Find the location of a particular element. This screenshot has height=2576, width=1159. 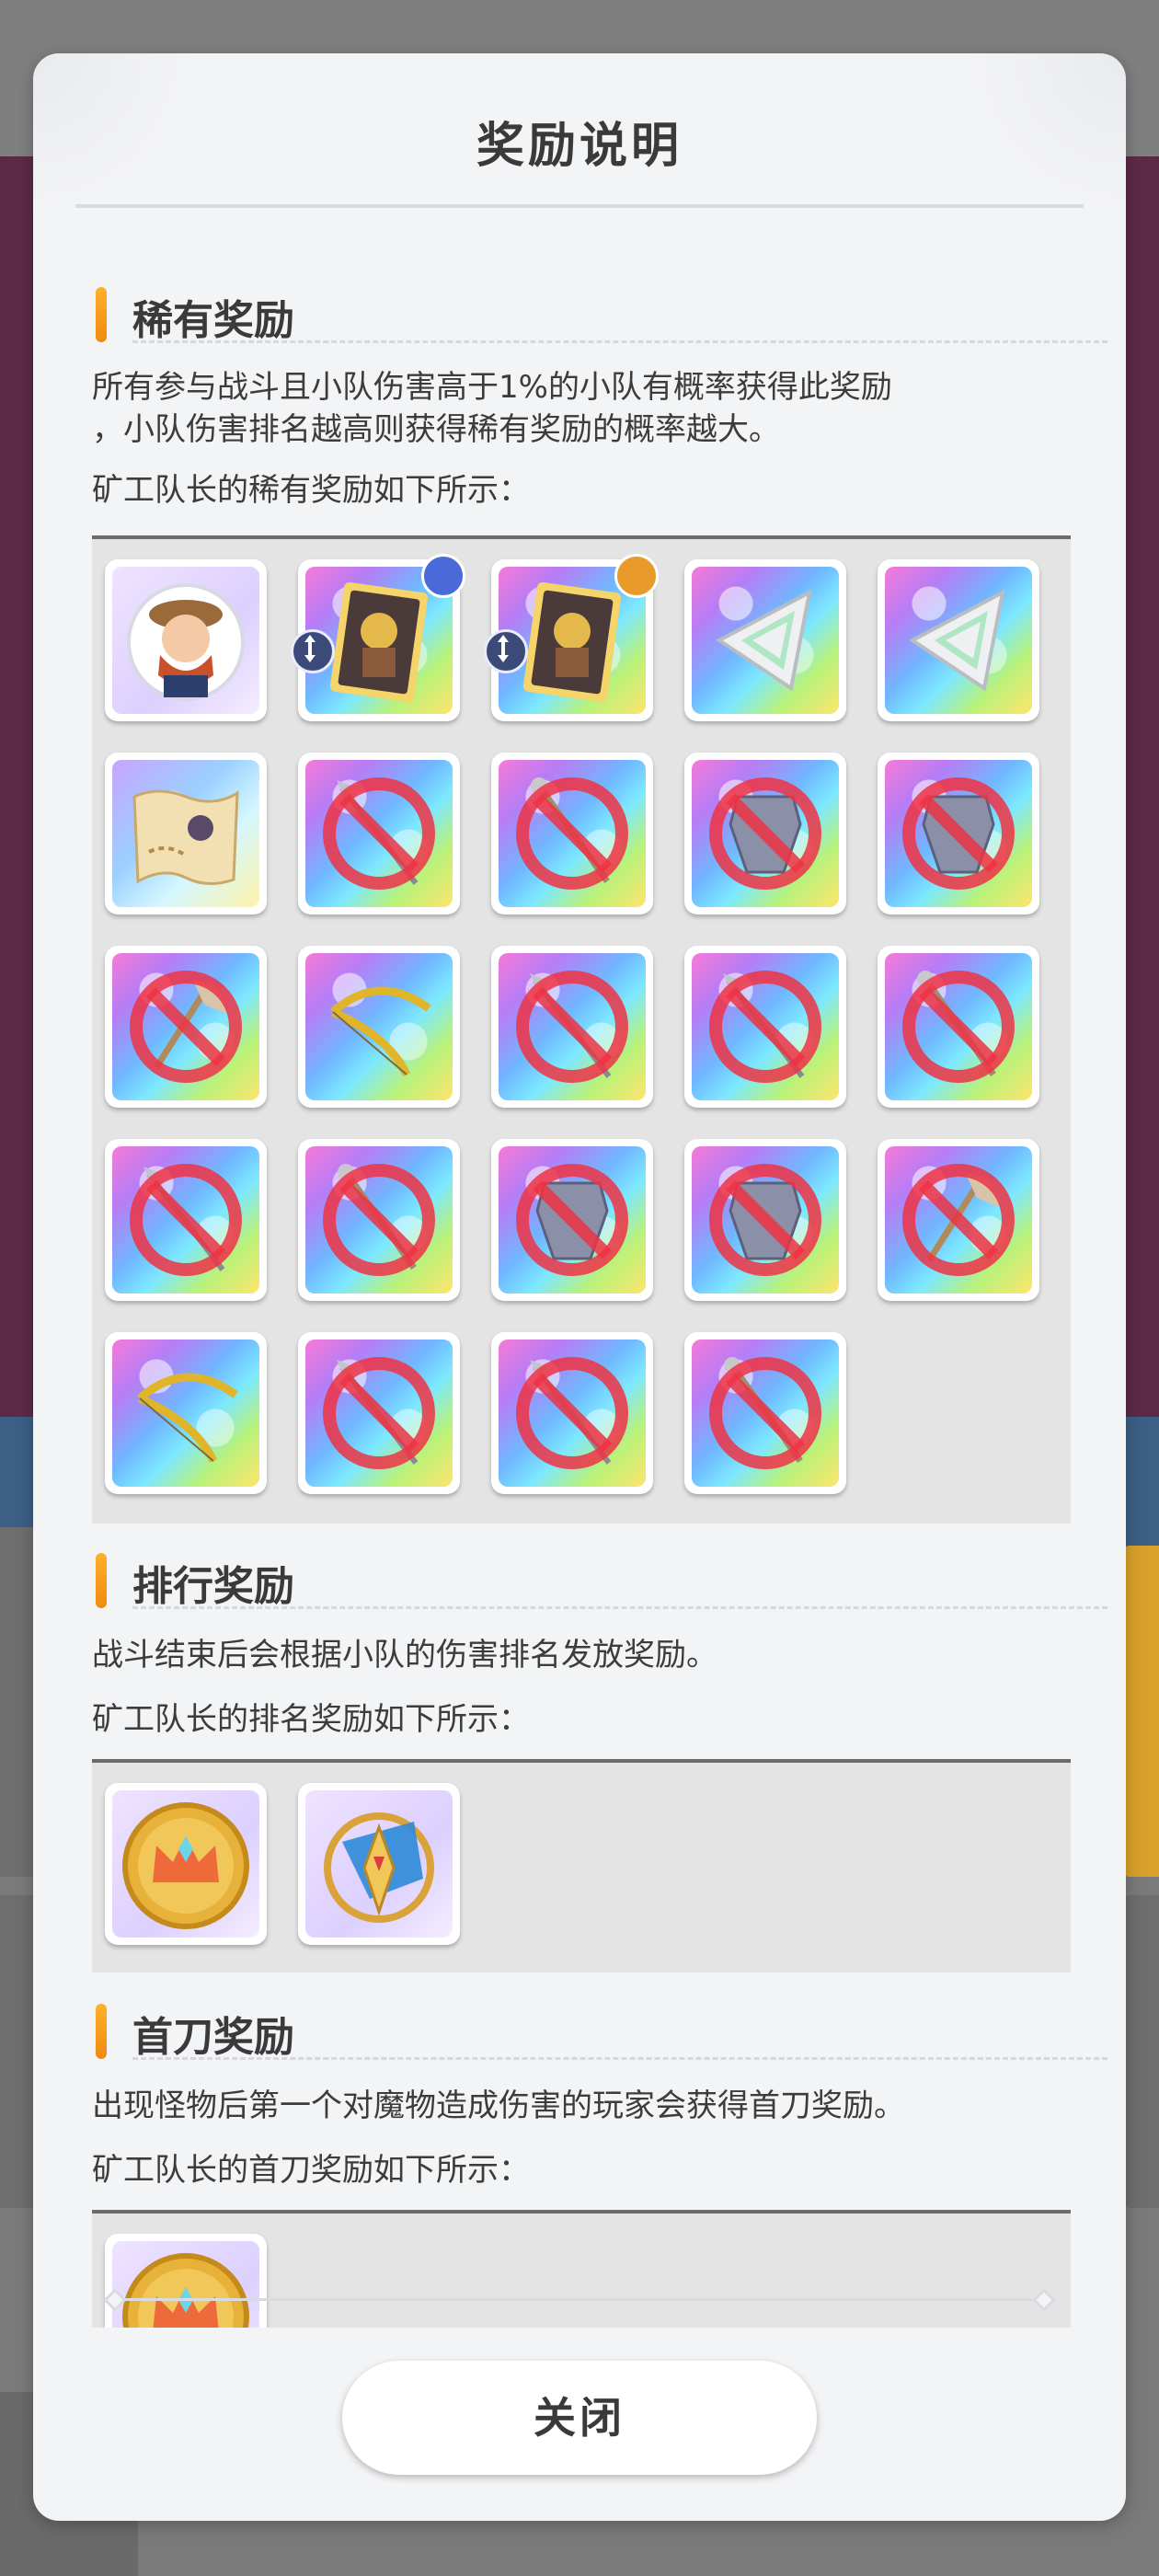

first-blood-grid is located at coordinates (581, 2269).